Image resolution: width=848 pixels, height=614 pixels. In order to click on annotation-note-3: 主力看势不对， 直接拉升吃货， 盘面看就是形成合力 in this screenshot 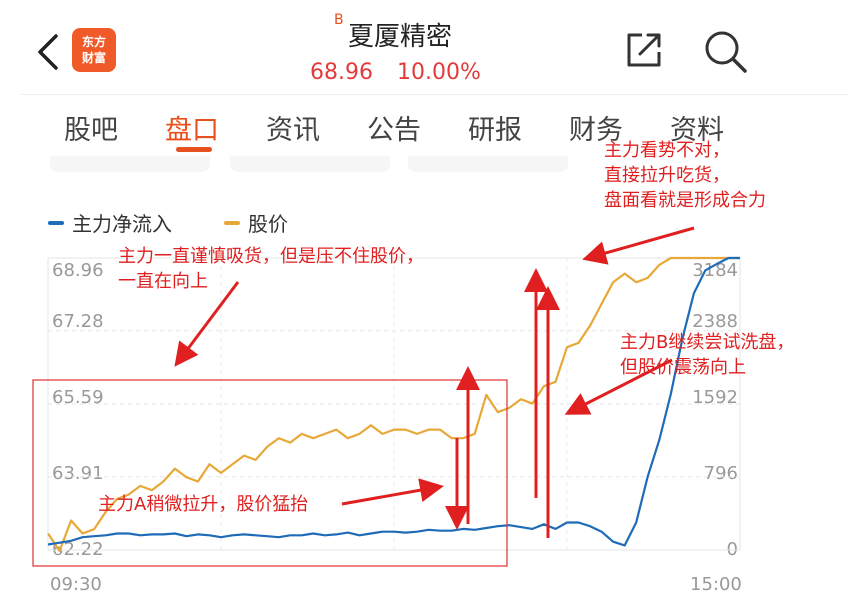, I will do `click(685, 175)`.